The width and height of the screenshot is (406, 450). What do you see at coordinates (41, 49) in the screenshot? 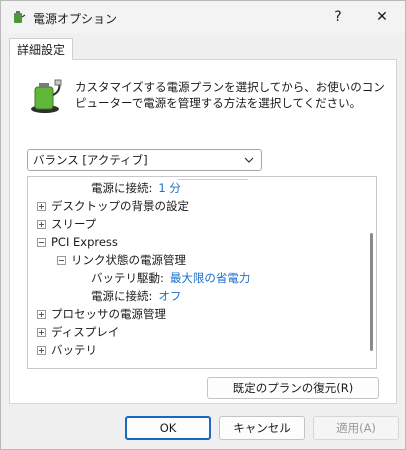
I see `tab-advanced-settings: 詳細設定` at bounding box center [41, 49].